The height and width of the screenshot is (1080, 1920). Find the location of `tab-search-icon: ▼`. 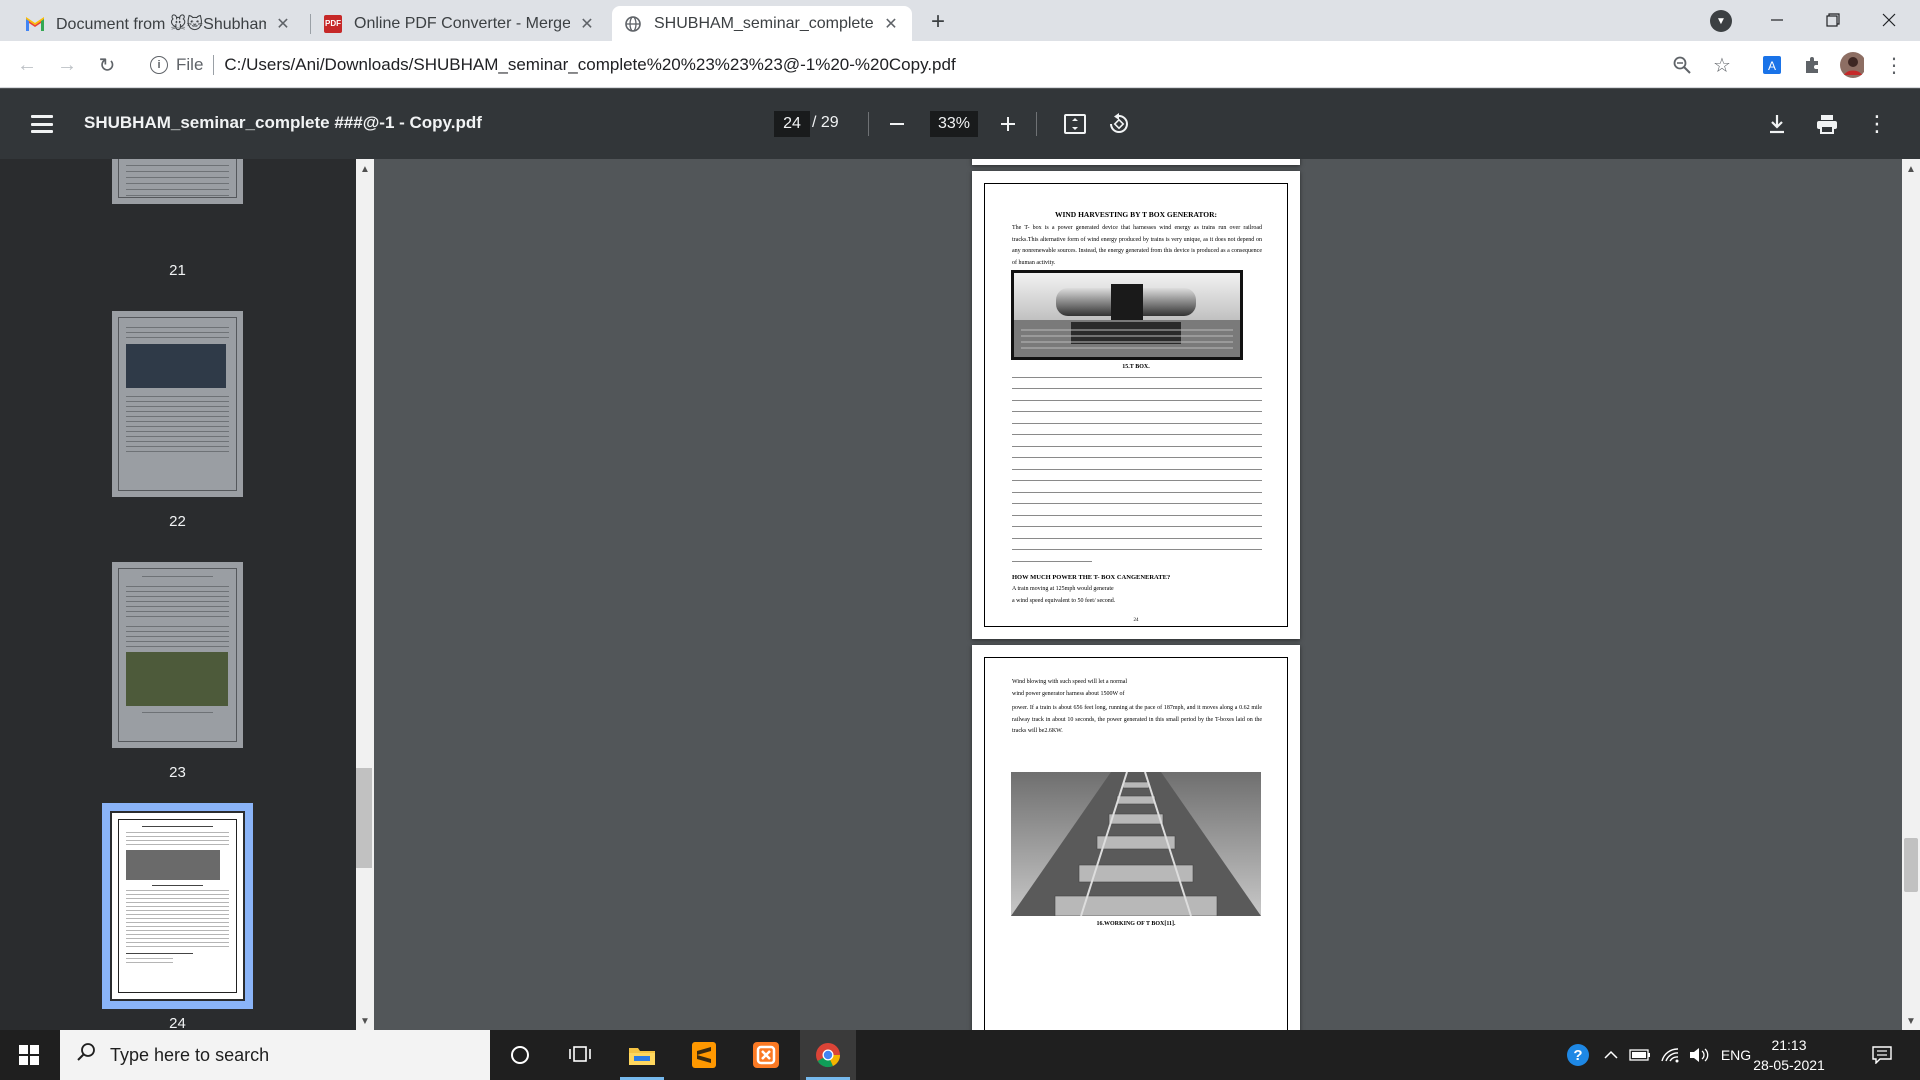

tab-search-icon: ▼ is located at coordinates (1721, 21).